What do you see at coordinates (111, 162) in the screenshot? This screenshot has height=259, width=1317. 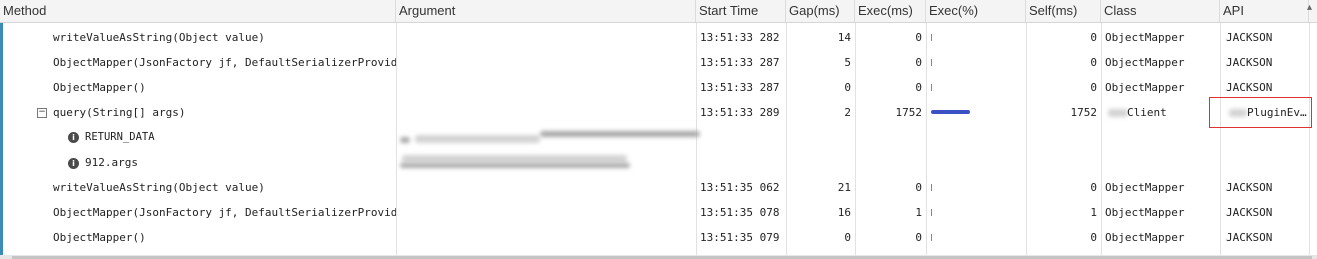 I see `method-cell: 912.args` at bounding box center [111, 162].